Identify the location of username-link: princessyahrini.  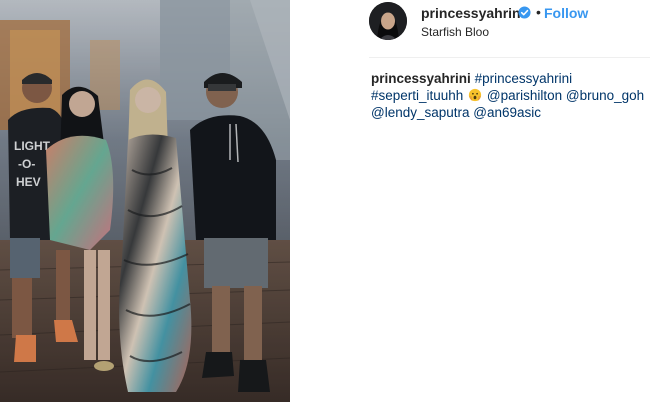
(473, 13).